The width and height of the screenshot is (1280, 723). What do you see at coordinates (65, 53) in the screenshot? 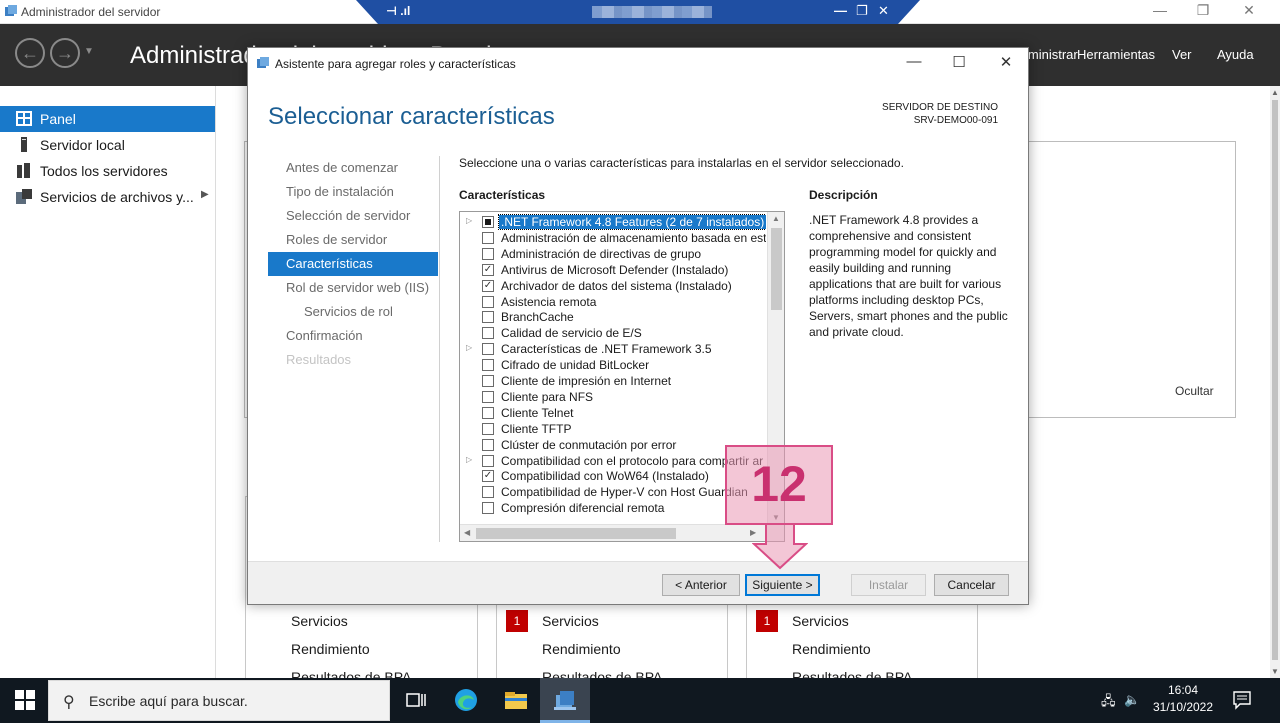
I see `forward-icon: →` at bounding box center [65, 53].